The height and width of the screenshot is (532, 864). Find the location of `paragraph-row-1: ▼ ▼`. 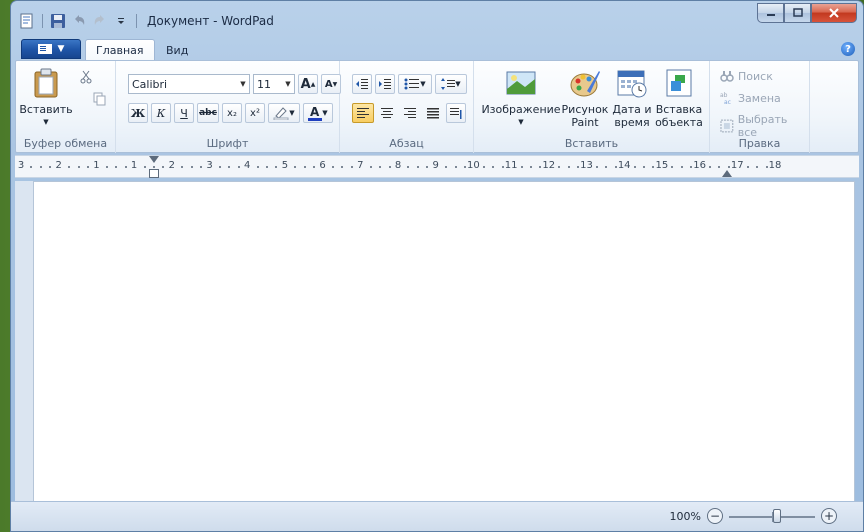

paragraph-row-1: ▼ ▼ is located at coordinates (409, 84).